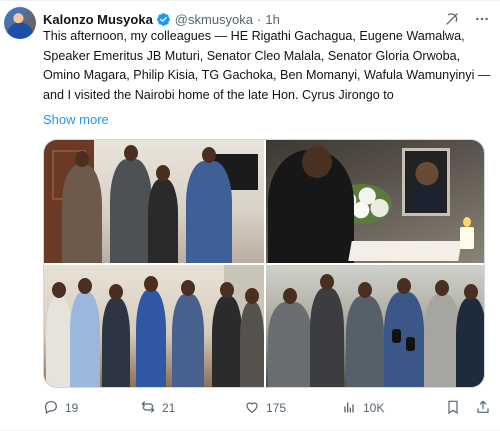  What do you see at coordinates (272, 19) in the screenshot?
I see `timestamp: 1h` at bounding box center [272, 19].